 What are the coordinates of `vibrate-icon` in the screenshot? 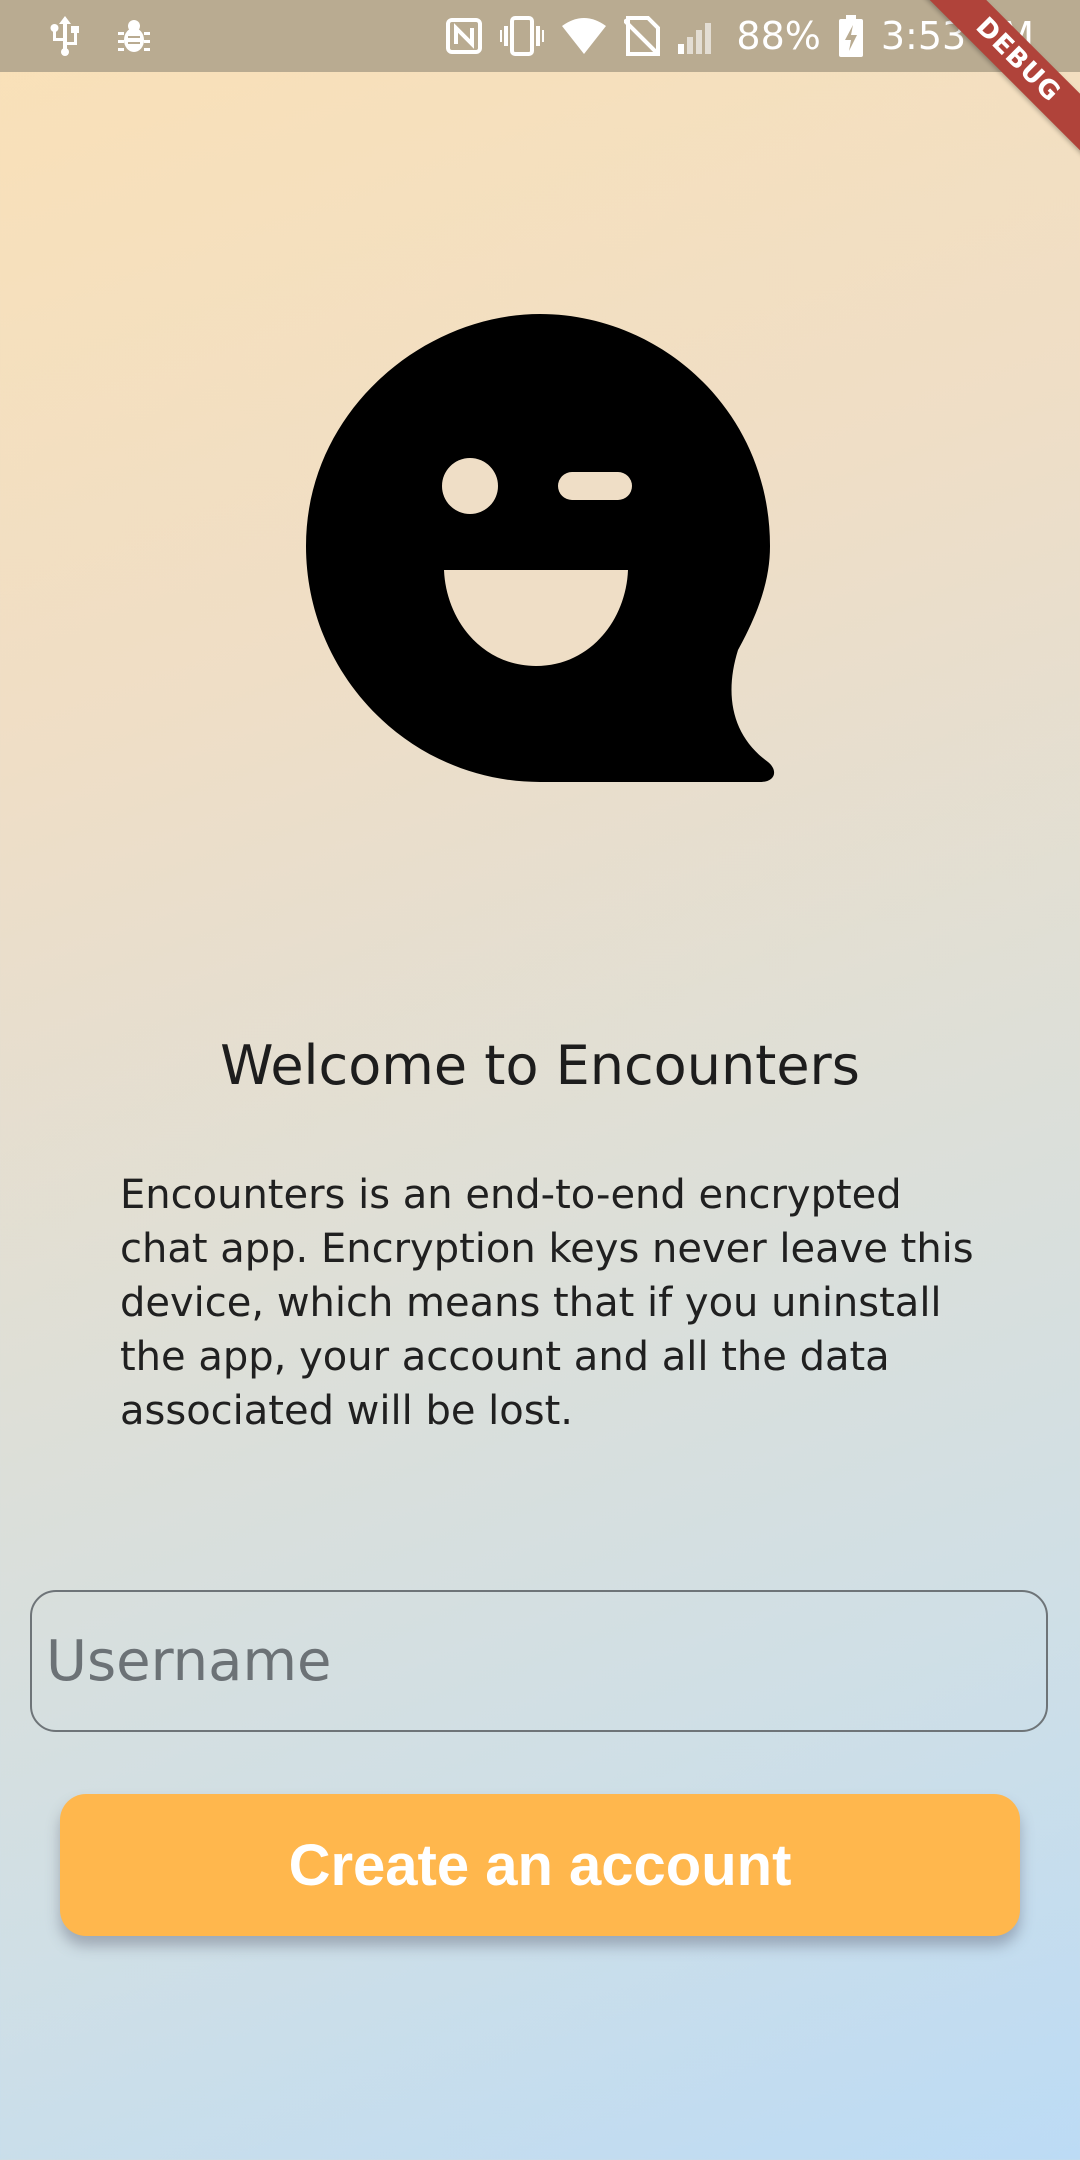 It's located at (522, 36).